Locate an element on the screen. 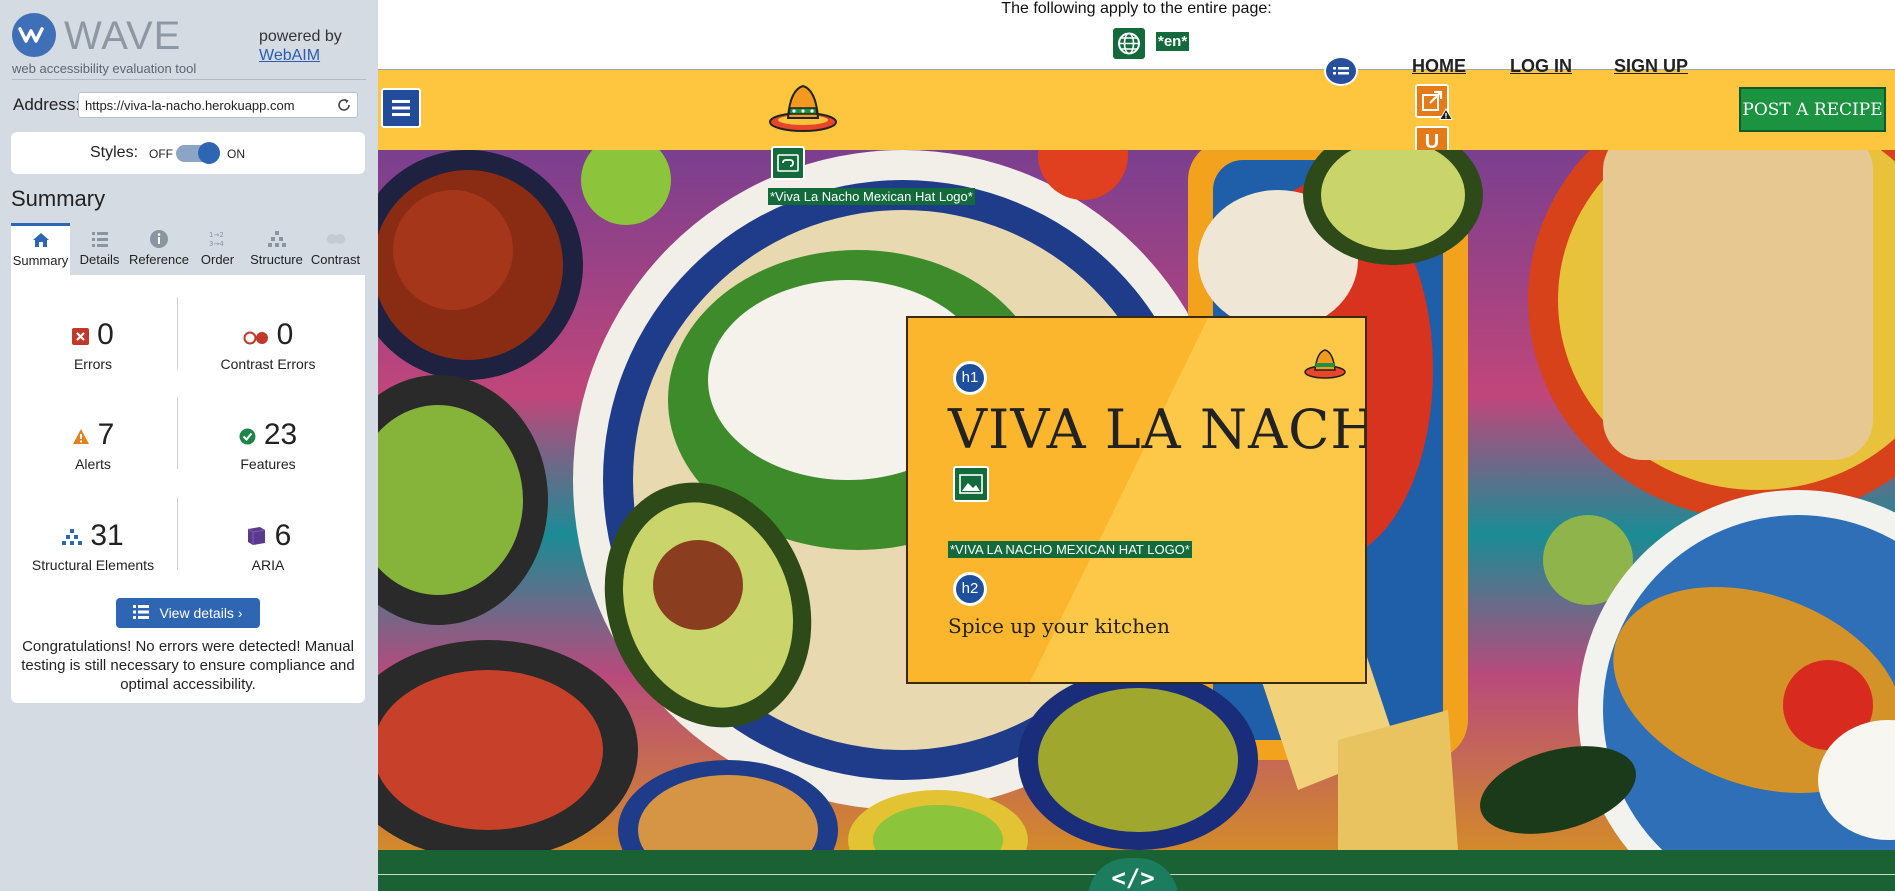  h1-heading-badge: h1 is located at coordinates (970, 378).